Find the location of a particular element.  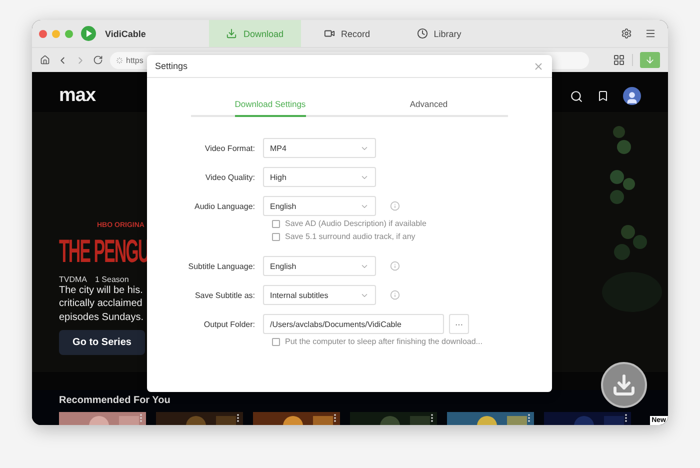

settings-icon is located at coordinates (626, 33).